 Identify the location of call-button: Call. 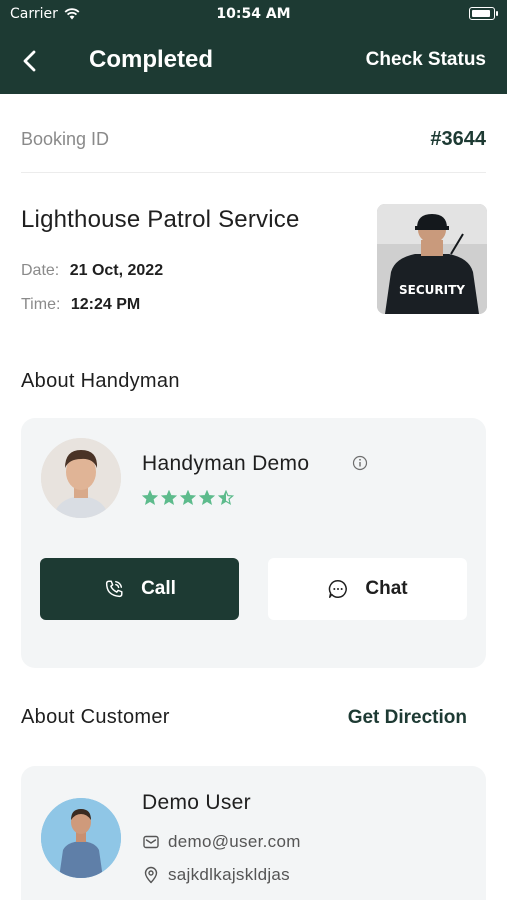
(139, 589).